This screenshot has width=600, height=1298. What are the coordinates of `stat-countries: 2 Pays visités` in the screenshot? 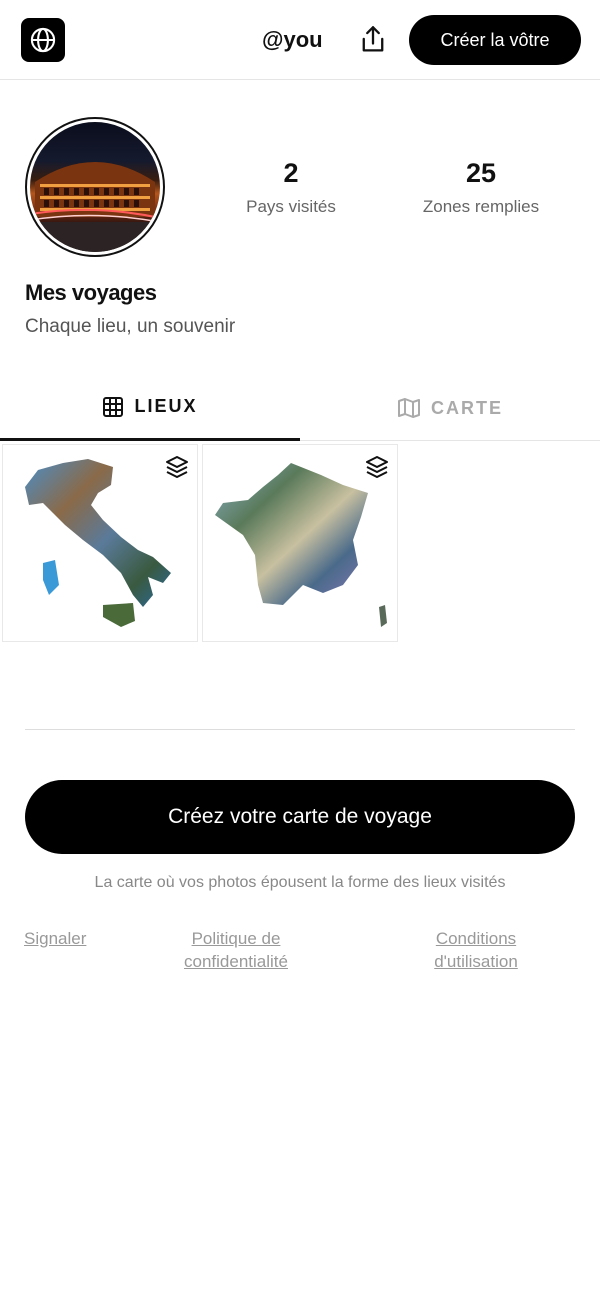 It's located at (291, 187).